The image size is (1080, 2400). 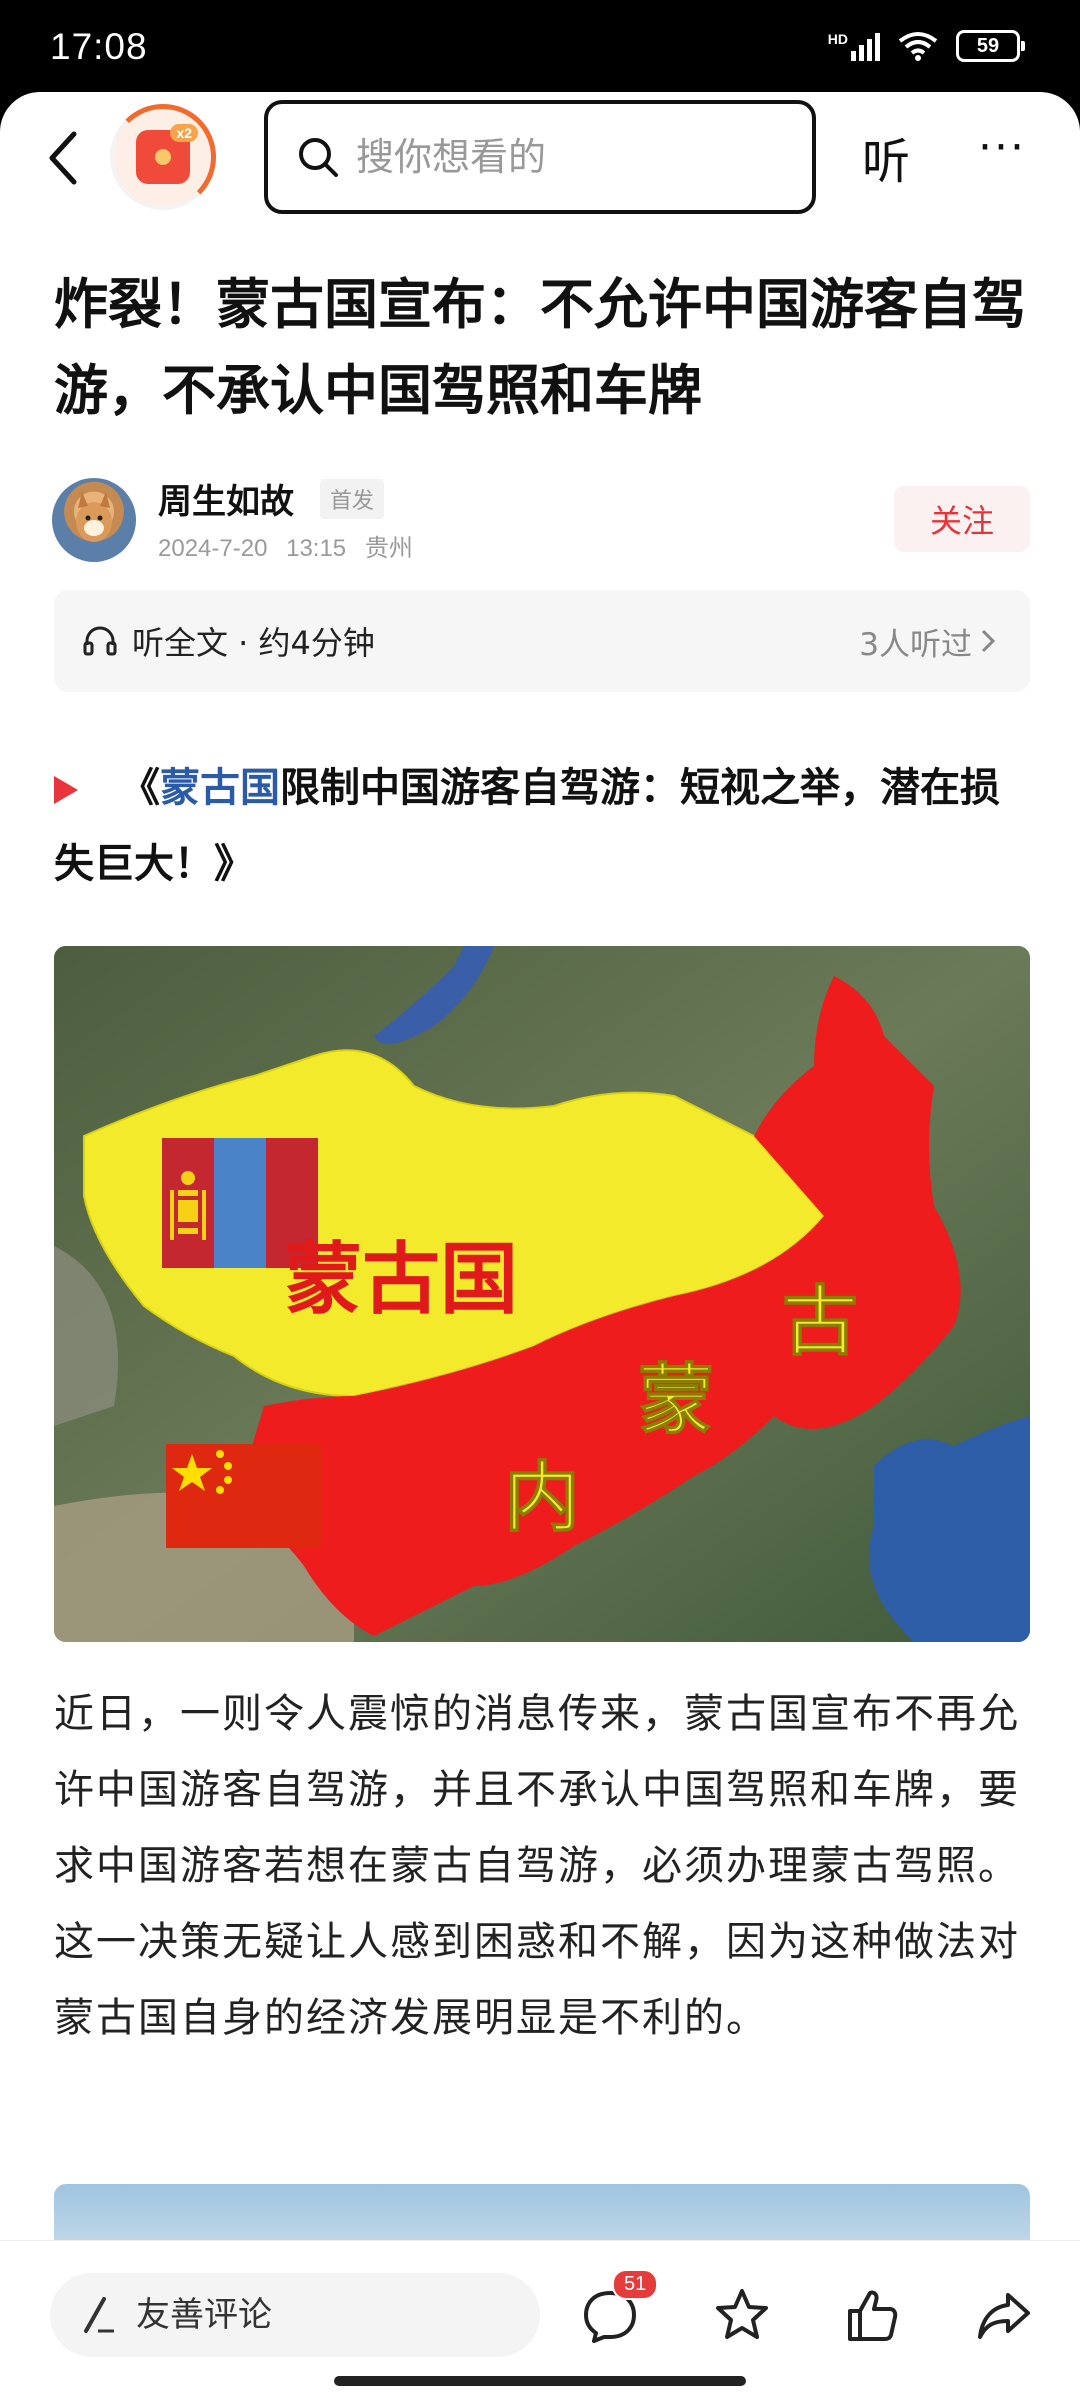 What do you see at coordinates (837, 39) in the screenshot?
I see `signal-label: HD` at bounding box center [837, 39].